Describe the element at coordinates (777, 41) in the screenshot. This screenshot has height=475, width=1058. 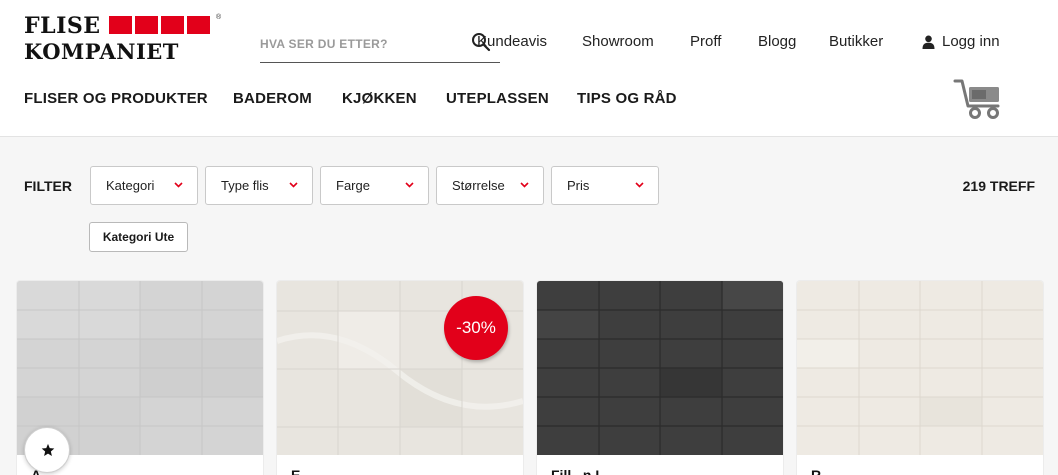
I see `nav-blogg: Blogg` at that location.